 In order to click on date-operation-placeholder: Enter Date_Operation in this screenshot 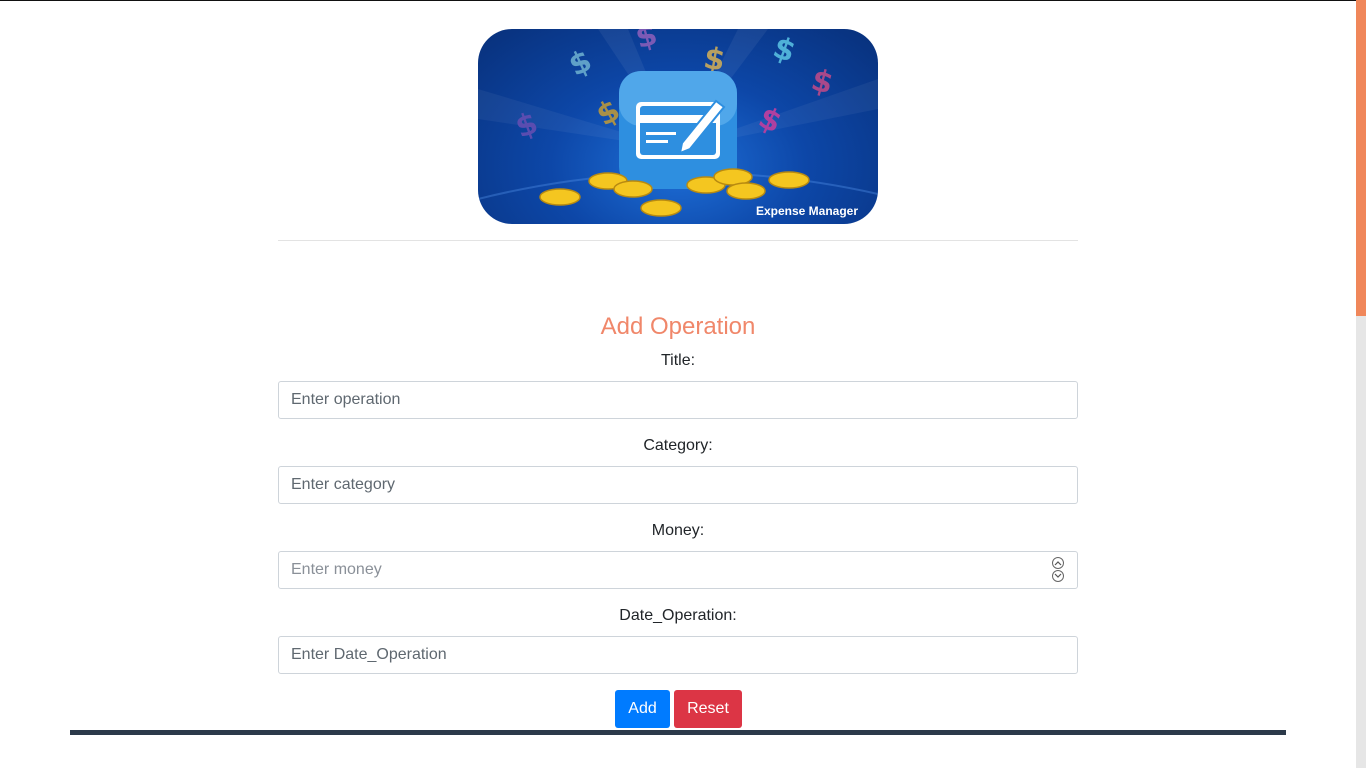, I will do `click(369, 654)`.